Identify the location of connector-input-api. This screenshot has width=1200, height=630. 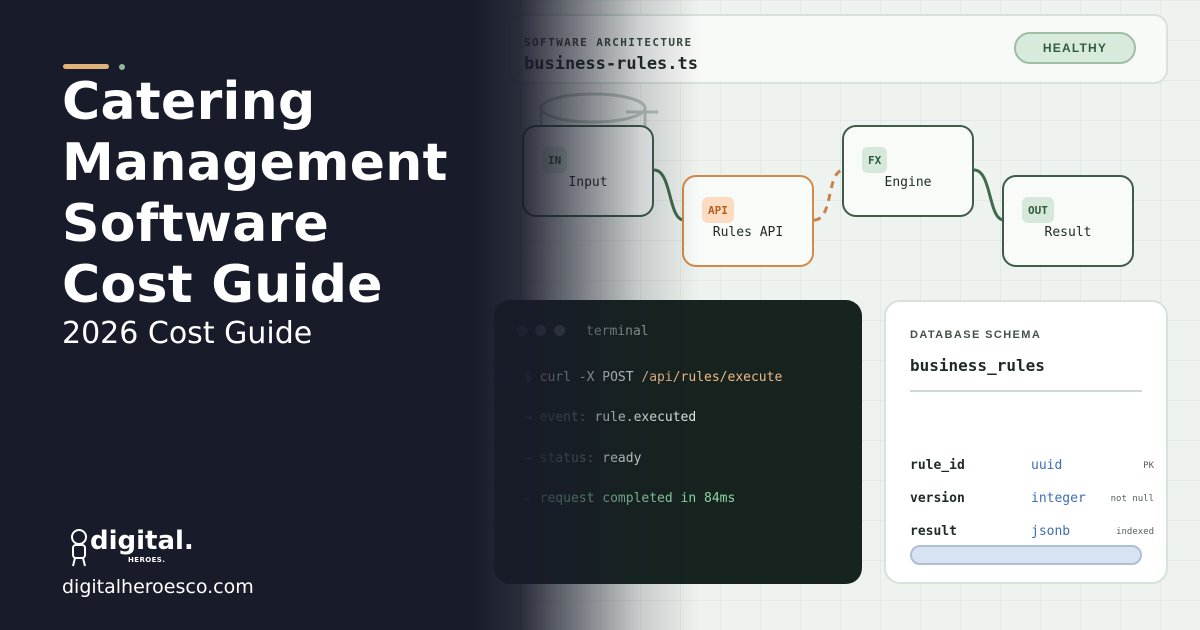
(669, 195).